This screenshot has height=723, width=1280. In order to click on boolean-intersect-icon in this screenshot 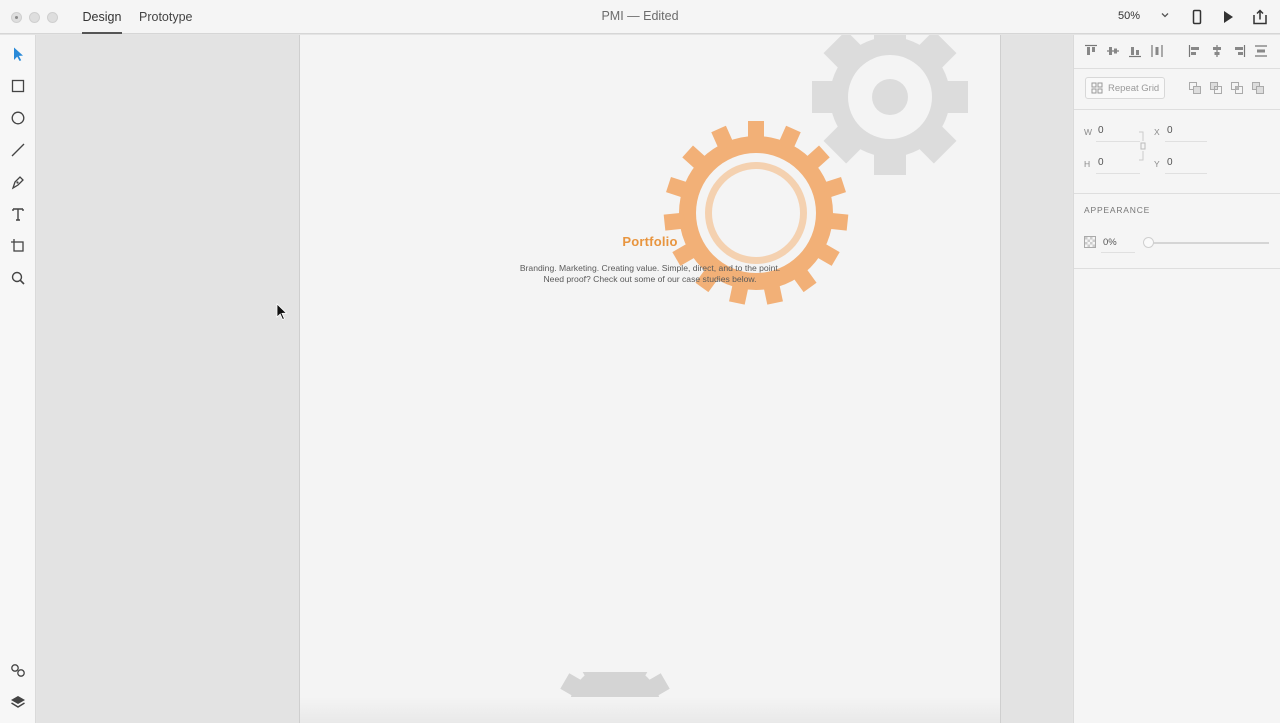, I will do `click(1237, 88)`.